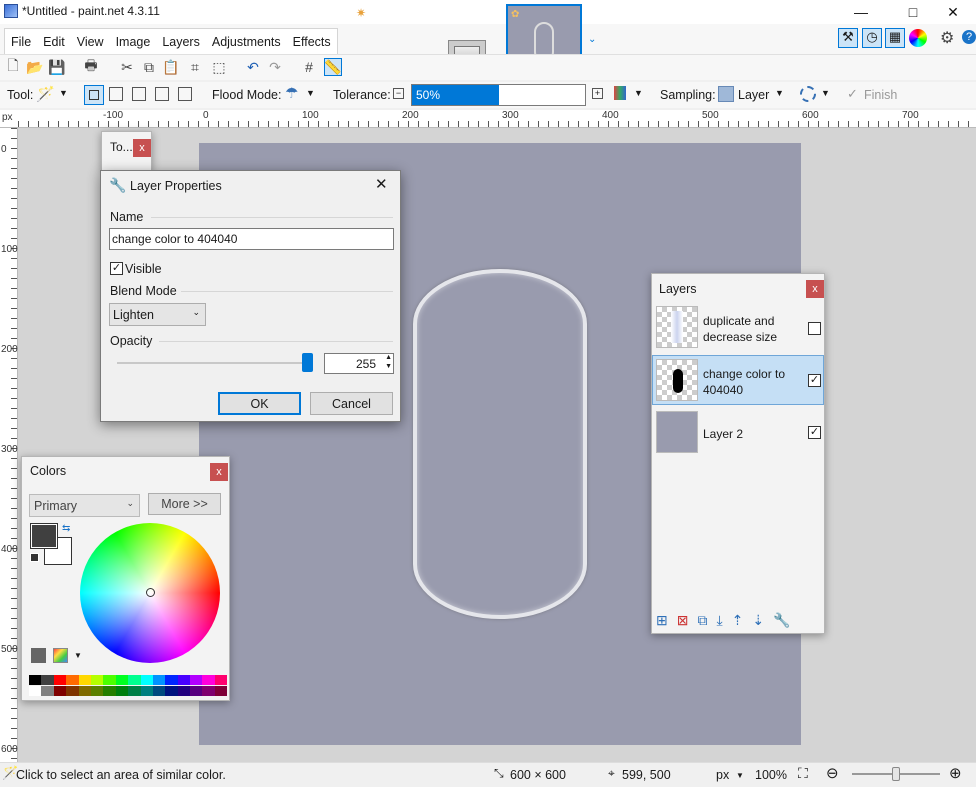 The width and height of the screenshot is (976, 787). What do you see at coordinates (157, 314) in the screenshot?
I see `blend-mode-select: Lighten ⌄` at bounding box center [157, 314].